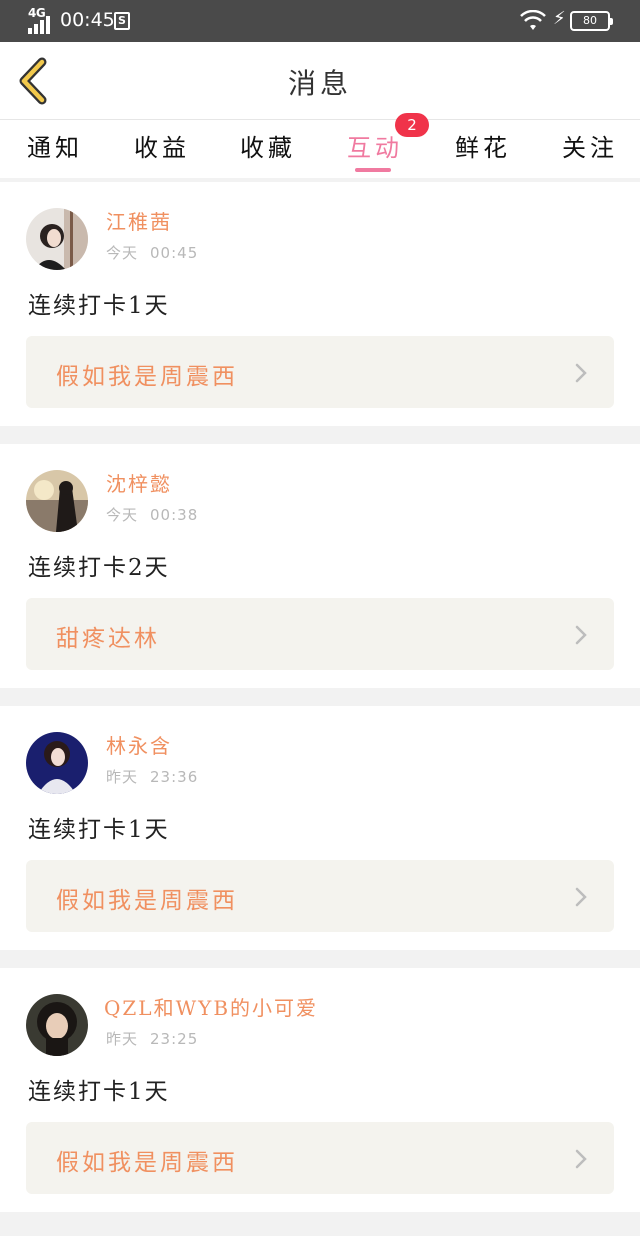  What do you see at coordinates (174, 777) in the screenshot?
I see `time-label: 23:36` at bounding box center [174, 777].